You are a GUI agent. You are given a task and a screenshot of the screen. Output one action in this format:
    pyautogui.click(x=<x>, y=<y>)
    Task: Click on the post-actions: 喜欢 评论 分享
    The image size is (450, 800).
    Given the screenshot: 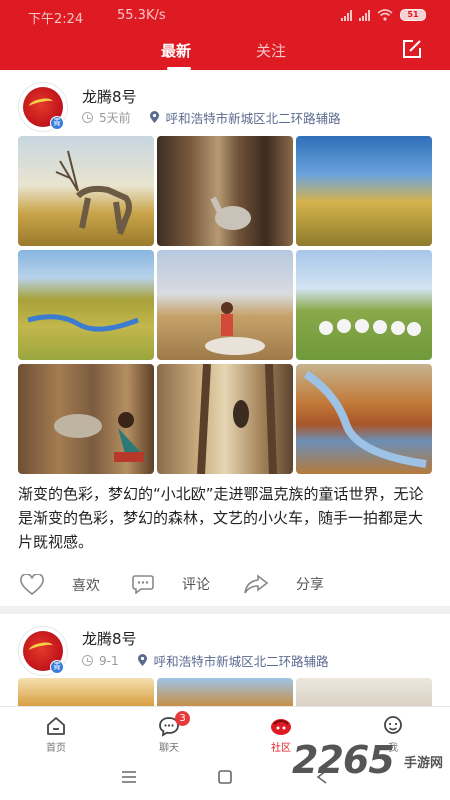 What is the action you would take?
    pyautogui.click(x=225, y=588)
    